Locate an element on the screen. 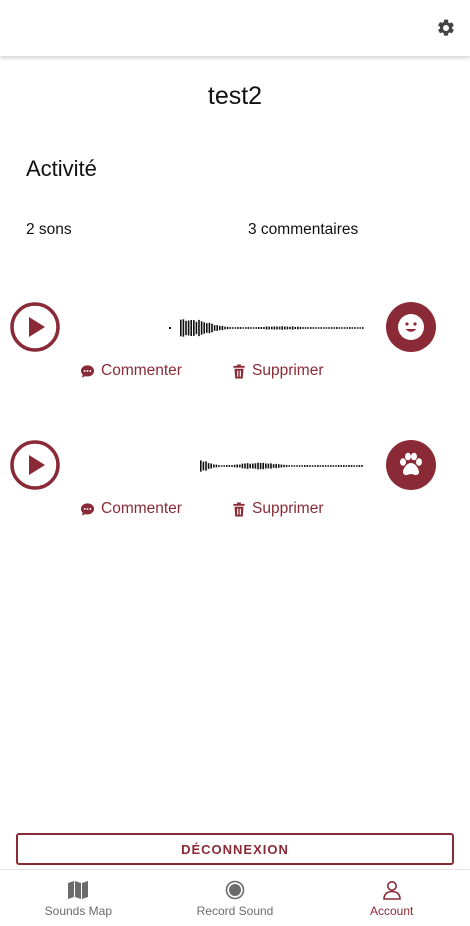 The height and width of the screenshot is (926, 470). logout-button: DÉCONNEXION is located at coordinates (235, 849).